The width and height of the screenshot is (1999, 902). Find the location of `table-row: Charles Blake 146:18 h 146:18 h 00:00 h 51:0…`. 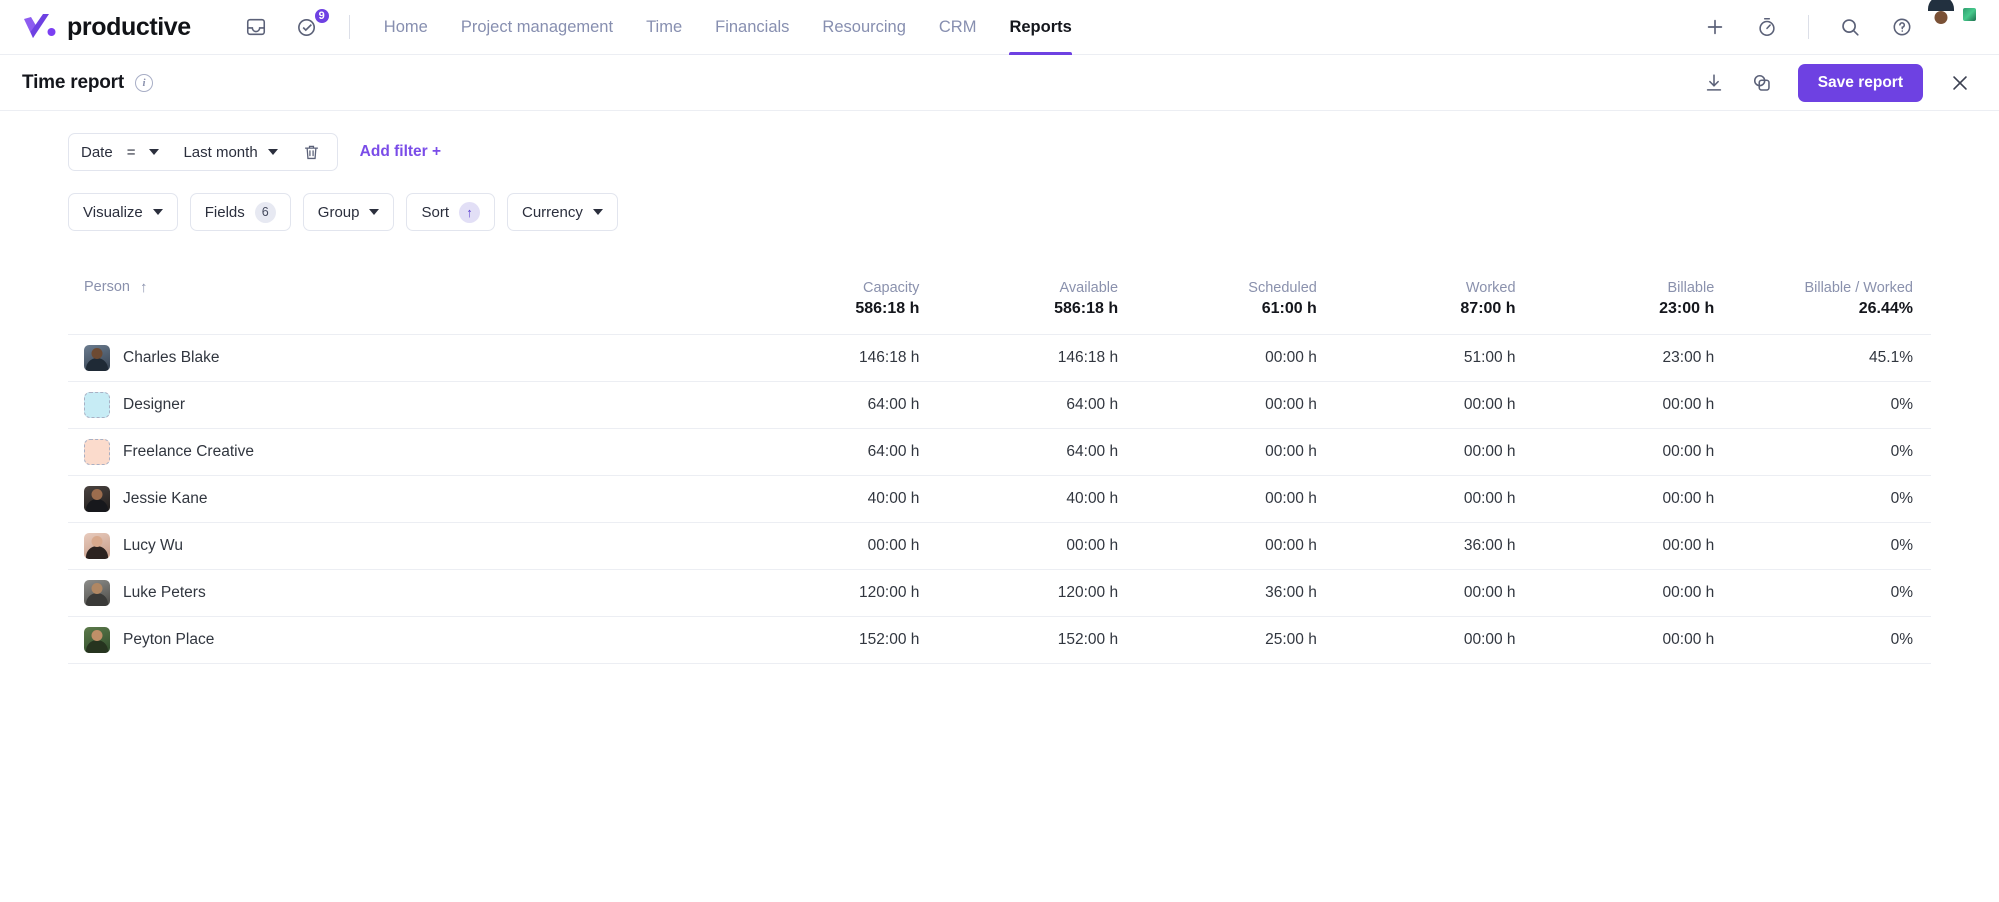

table-row: Charles Blake 146:18 h 146:18 h 00:00 h 51:0… is located at coordinates (999, 358).